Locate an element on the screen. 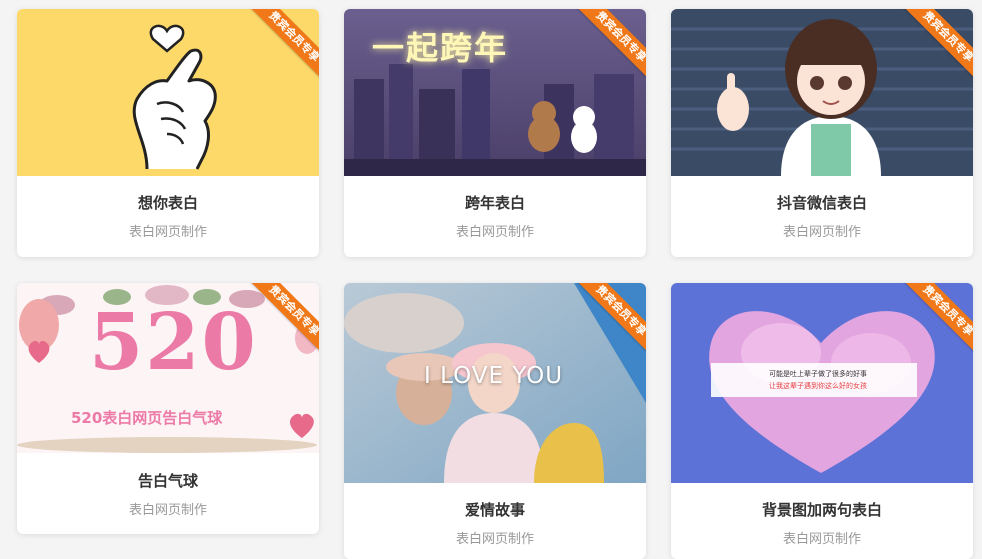 Image resolution: width=982 pixels, height=559 pixels. card-4-thumbnail: 520 520表白网页告白气球 is located at coordinates (168, 368).